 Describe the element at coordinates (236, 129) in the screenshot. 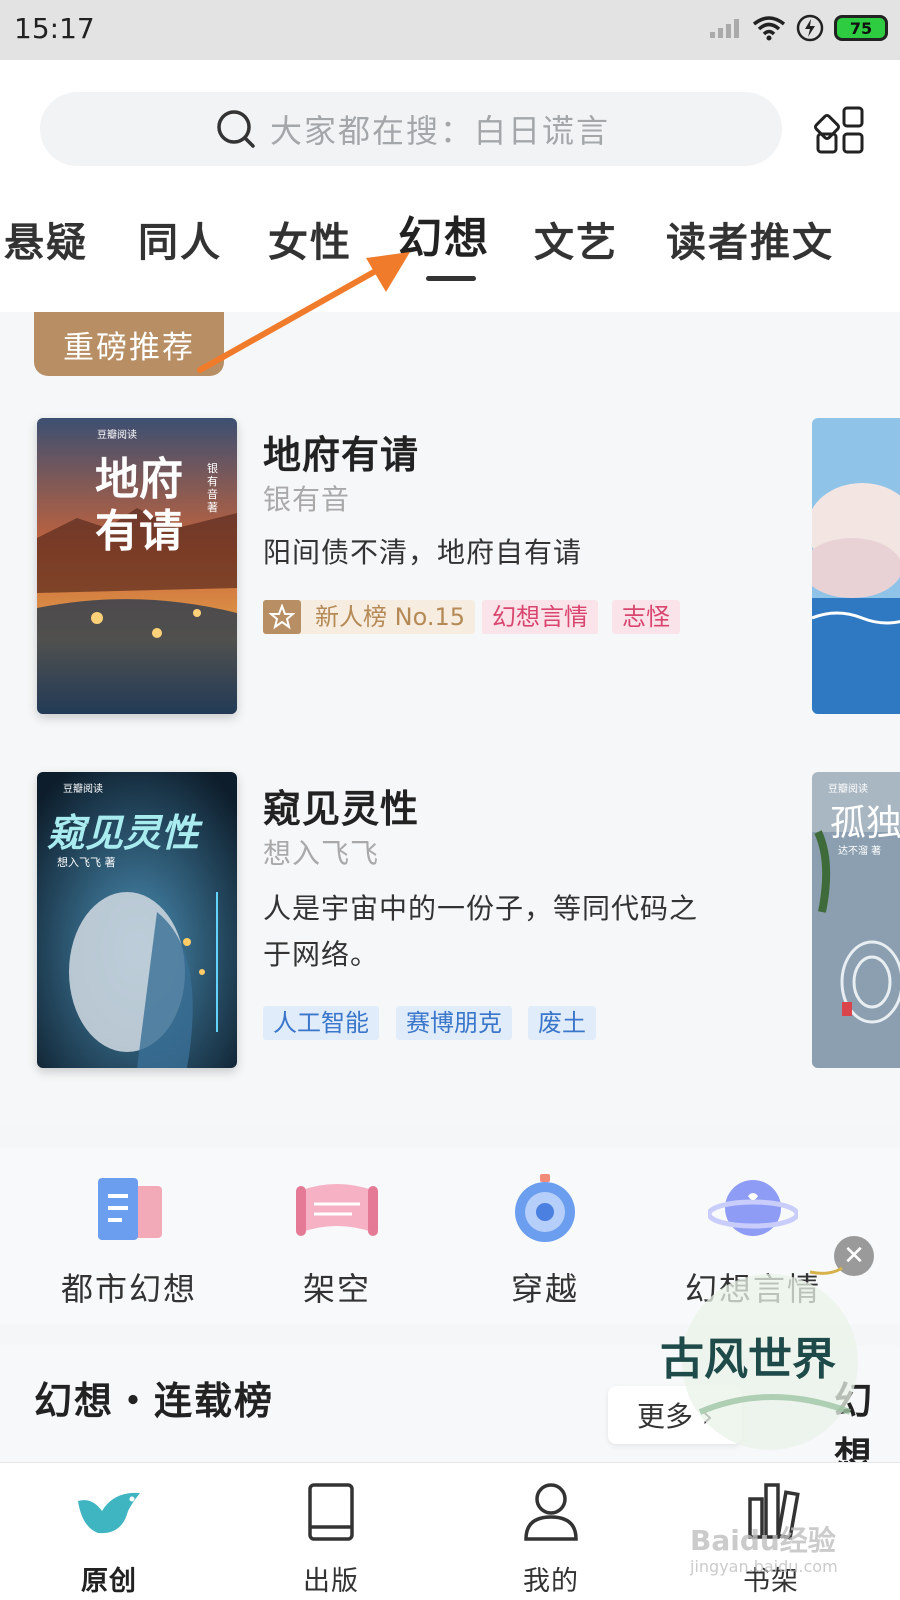

I see `search-icon` at that location.